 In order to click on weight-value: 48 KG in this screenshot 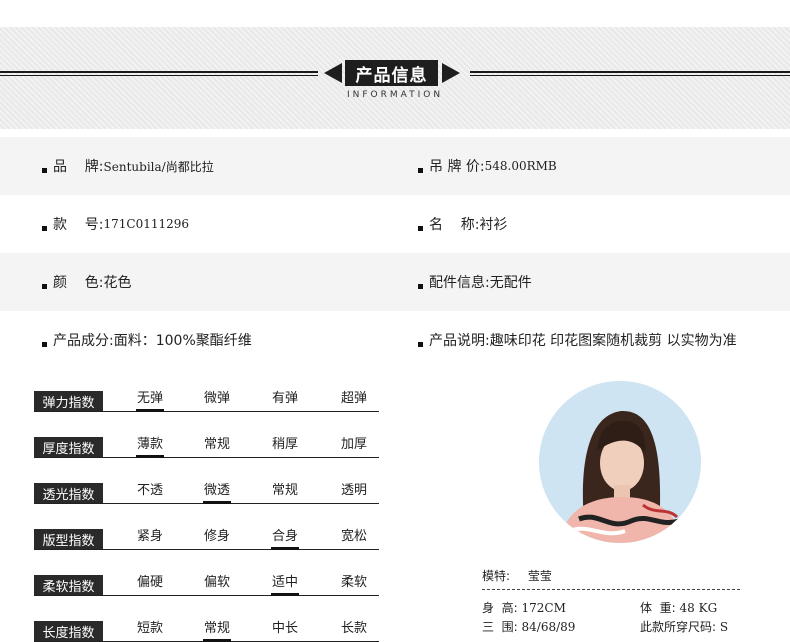, I will do `click(698, 608)`.